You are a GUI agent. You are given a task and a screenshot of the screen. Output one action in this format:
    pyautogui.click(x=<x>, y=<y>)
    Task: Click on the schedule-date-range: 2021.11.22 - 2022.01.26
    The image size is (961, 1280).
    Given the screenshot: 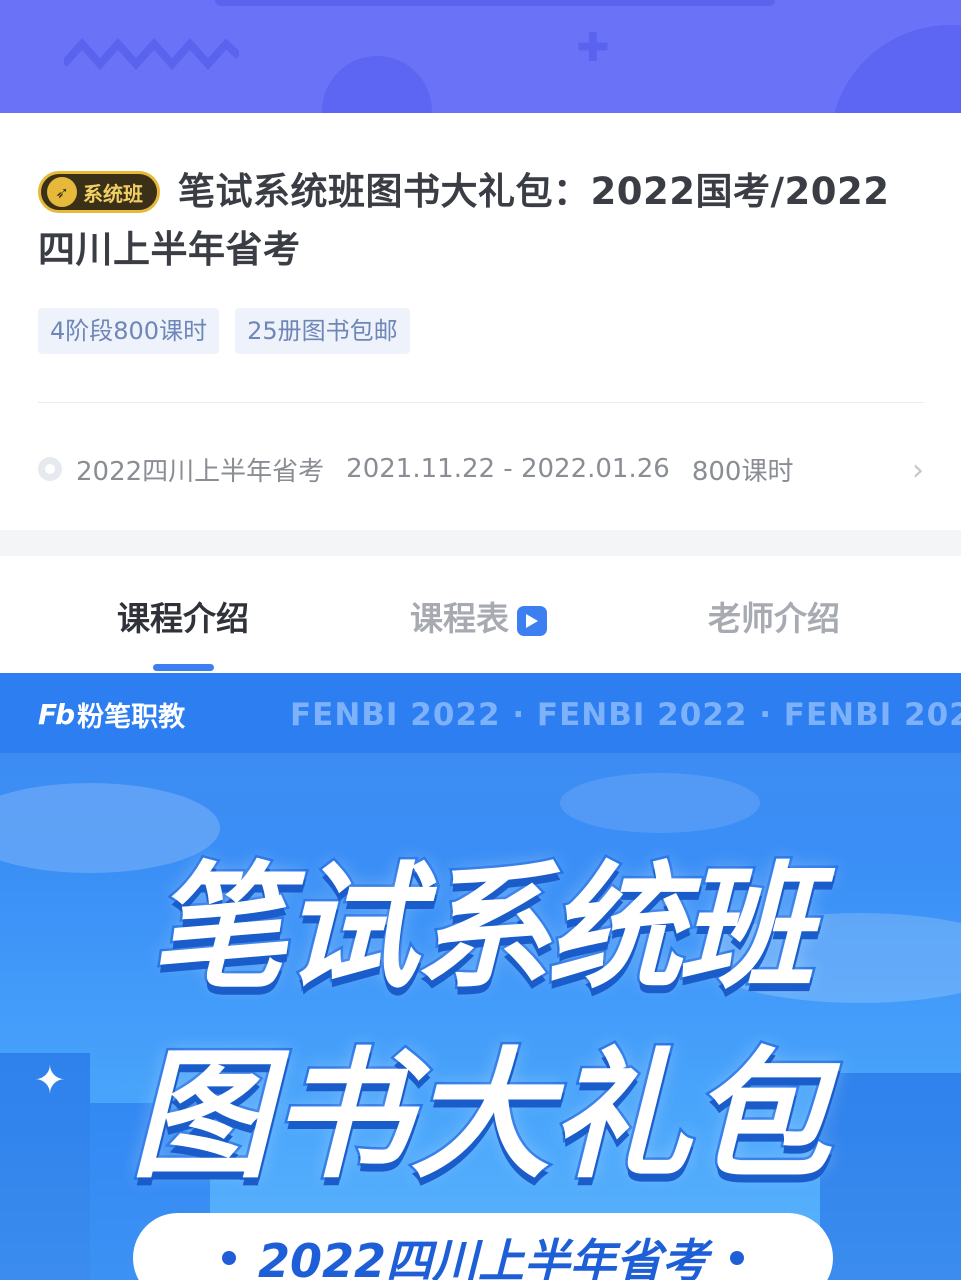 What is the action you would take?
    pyautogui.click(x=508, y=469)
    